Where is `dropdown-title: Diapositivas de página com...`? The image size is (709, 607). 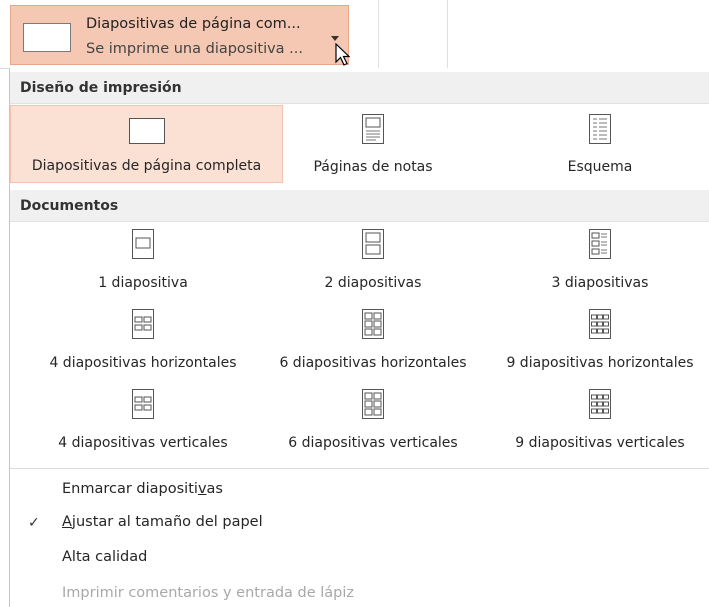
dropdown-title: Diapositivas de página com... is located at coordinates (193, 24).